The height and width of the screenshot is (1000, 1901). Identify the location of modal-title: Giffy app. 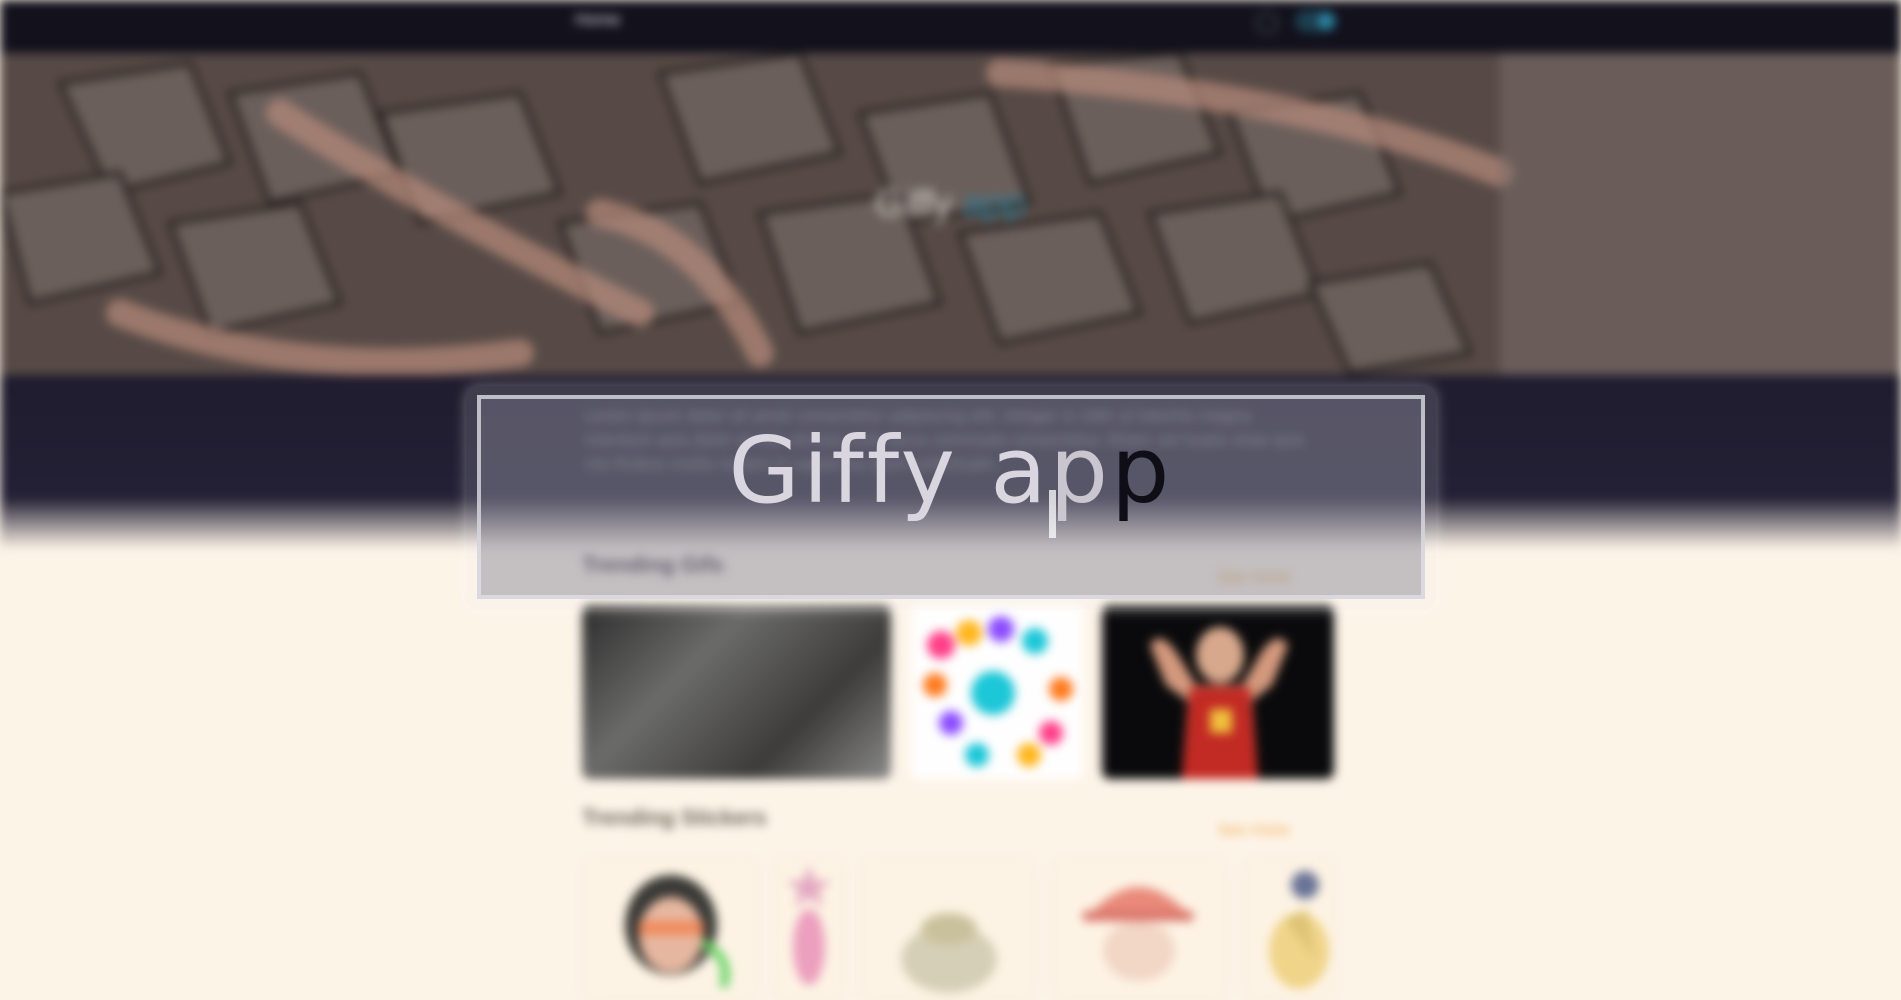
(950, 471).